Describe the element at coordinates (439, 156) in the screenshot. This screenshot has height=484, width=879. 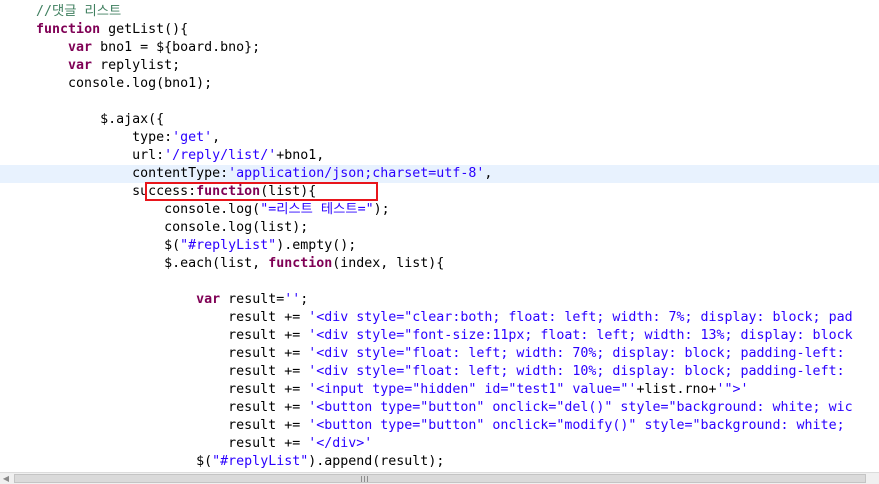
I see `code-line: url:'/reply/list/'+bno1,` at that location.